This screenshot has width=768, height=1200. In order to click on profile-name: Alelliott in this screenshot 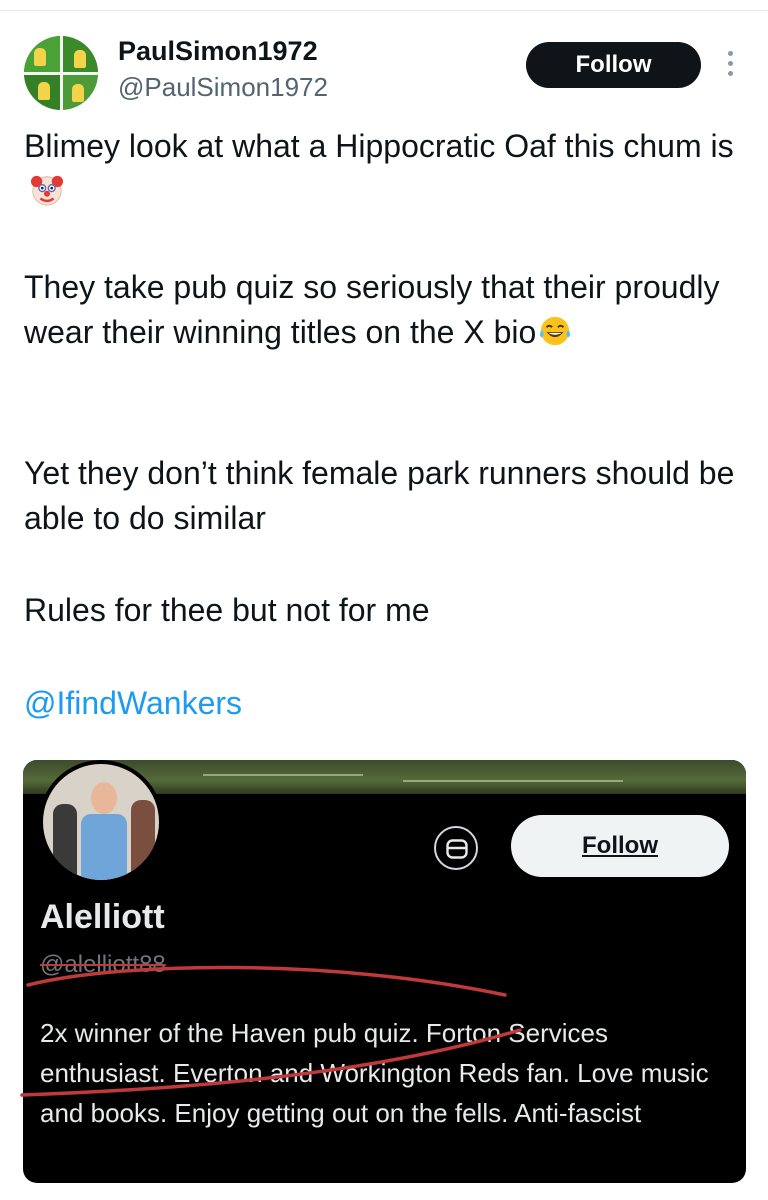, I will do `click(102, 917)`.